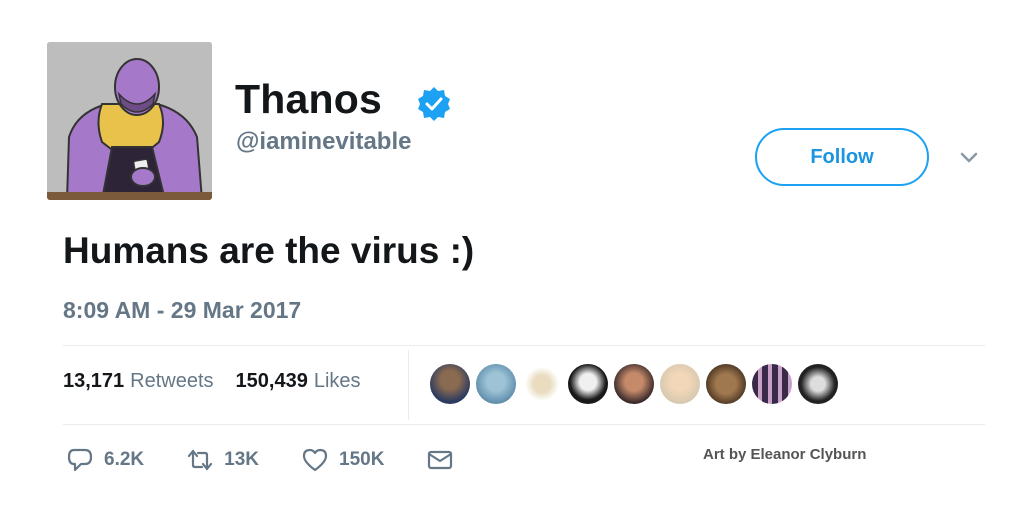 The image size is (1024, 524). I want to click on direct-message-button, so click(440, 460).